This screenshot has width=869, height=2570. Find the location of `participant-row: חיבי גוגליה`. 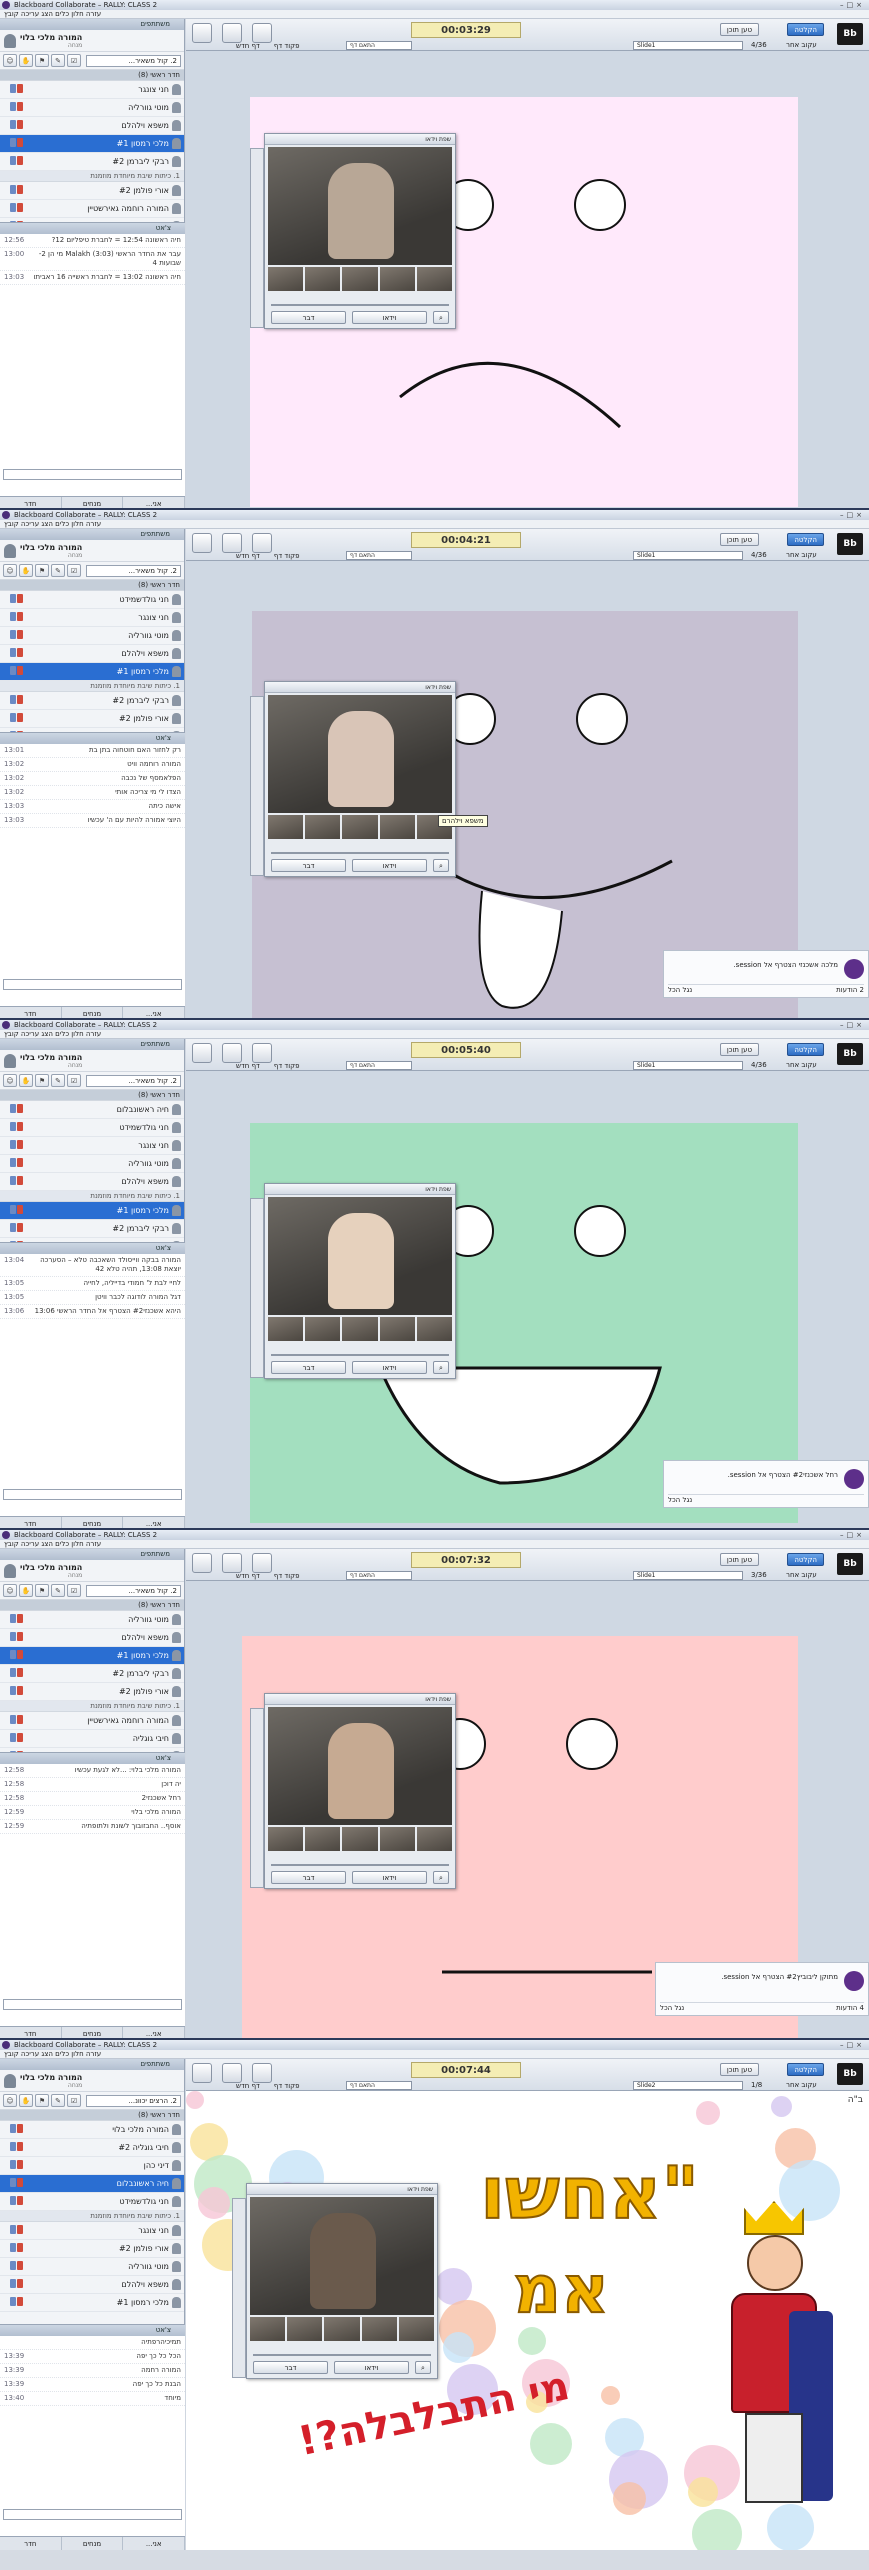

participant-row: חיבי גוגליה is located at coordinates (92, 1739).